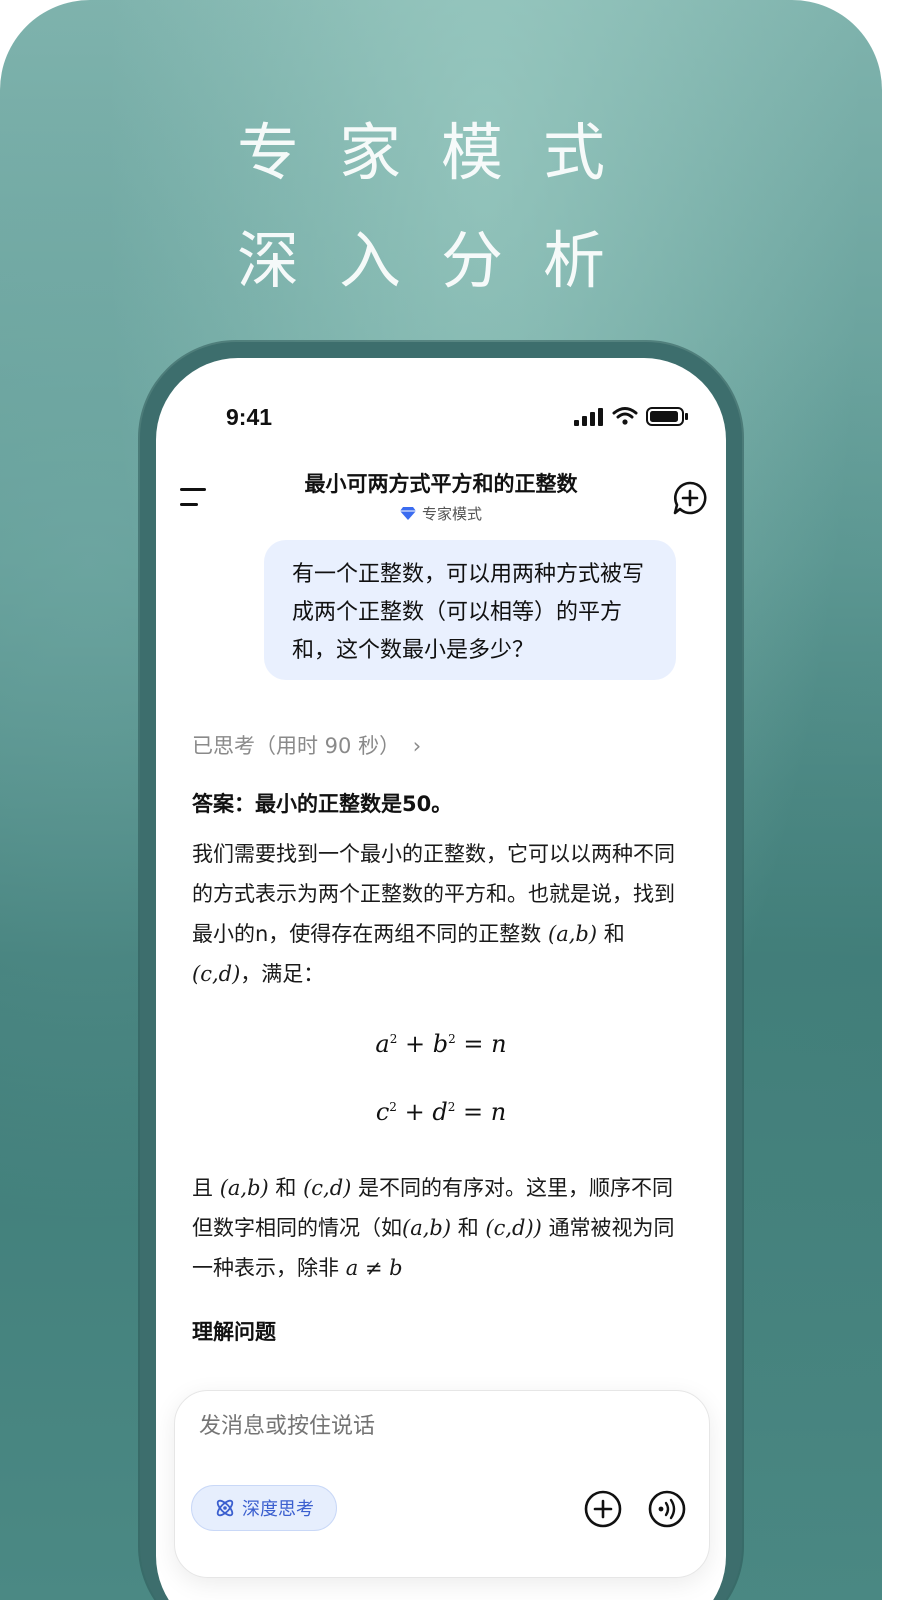  What do you see at coordinates (286, 1188) in the screenshot?
I see `para2-part-2: 和` at bounding box center [286, 1188].